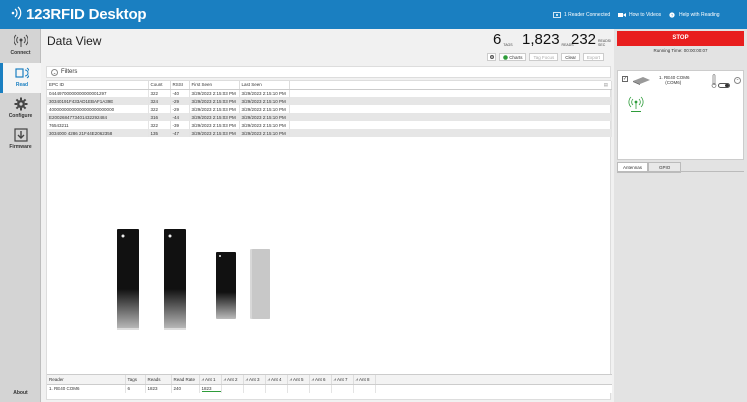 The height and width of the screenshot is (402, 747). I want to click on rate-count: 232, so click(584, 39).